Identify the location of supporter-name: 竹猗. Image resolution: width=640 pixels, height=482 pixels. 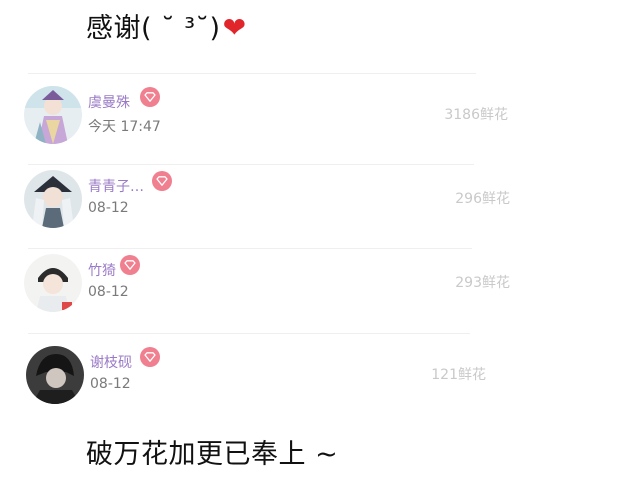
(102, 270).